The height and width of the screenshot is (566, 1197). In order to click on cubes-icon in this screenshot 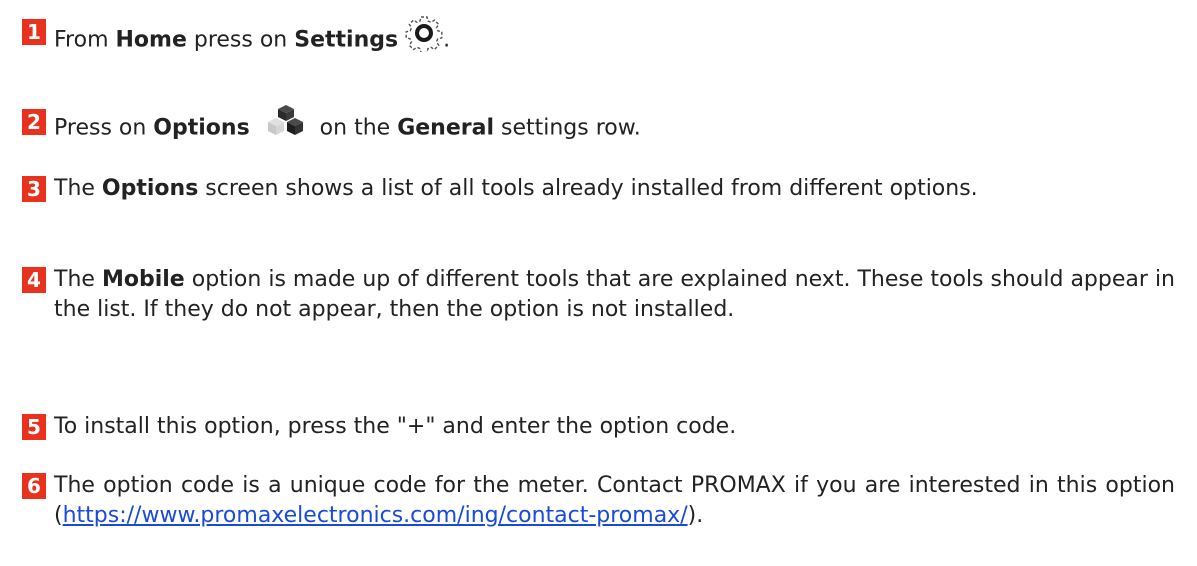, I will do `click(286, 125)`.